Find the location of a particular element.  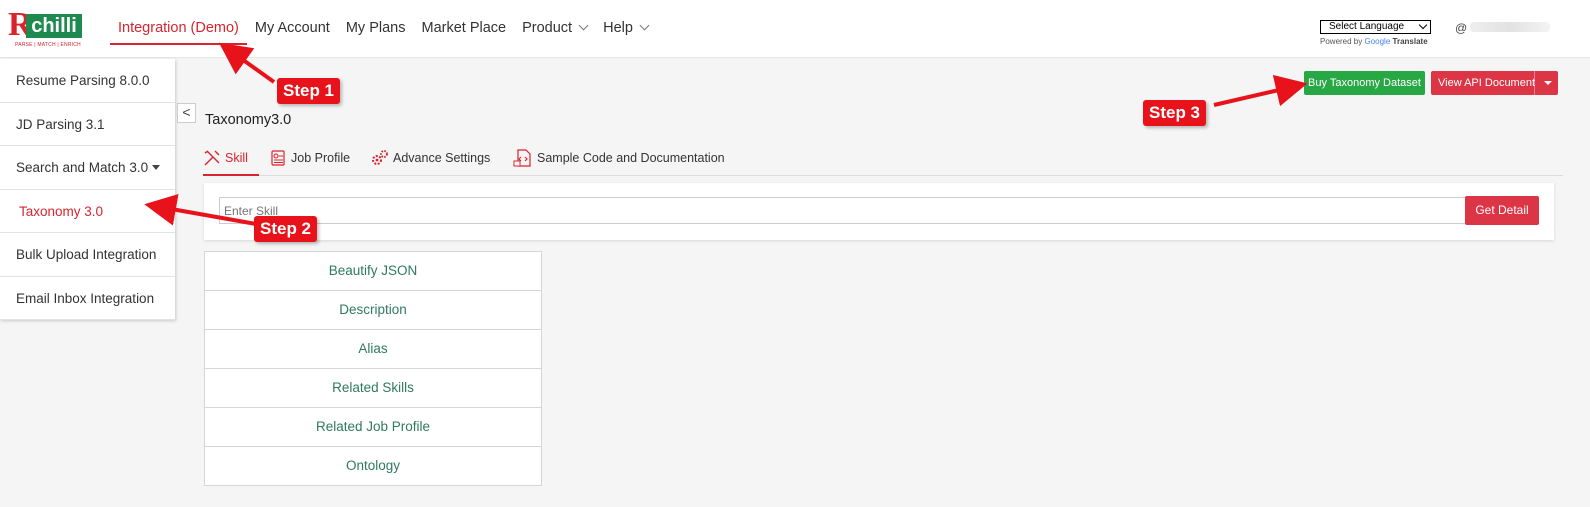

step1-label: Step 1 is located at coordinates (309, 91).